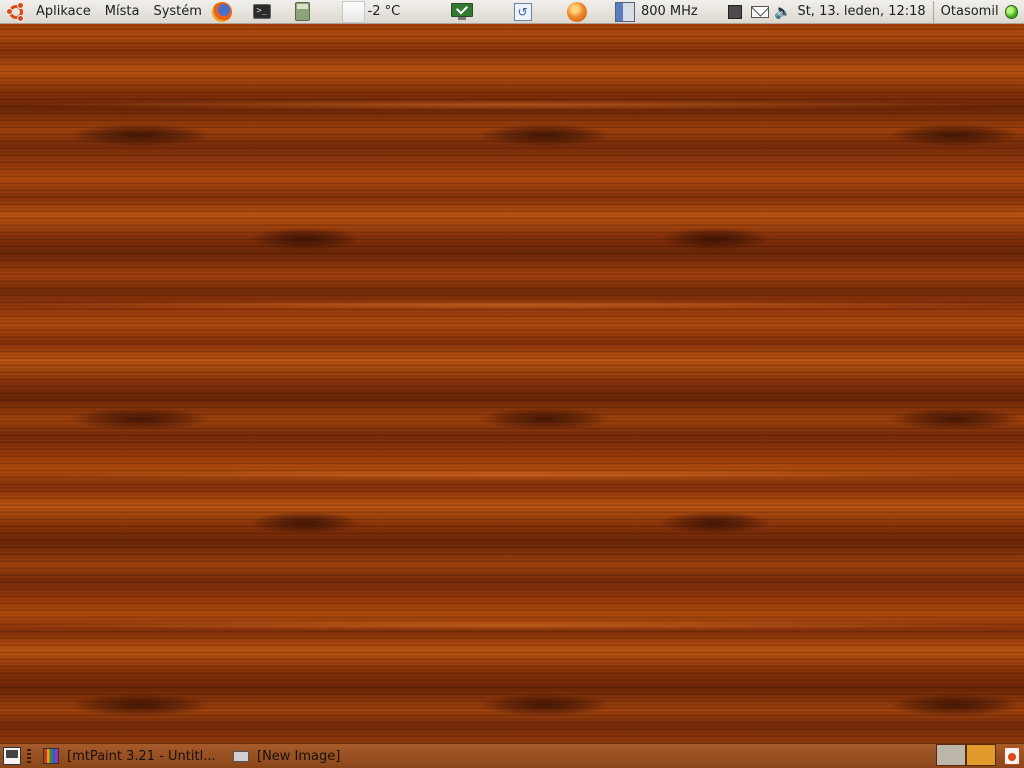 The height and width of the screenshot is (768, 1024). What do you see at coordinates (29, 756) in the screenshot?
I see `panel-handle` at bounding box center [29, 756].